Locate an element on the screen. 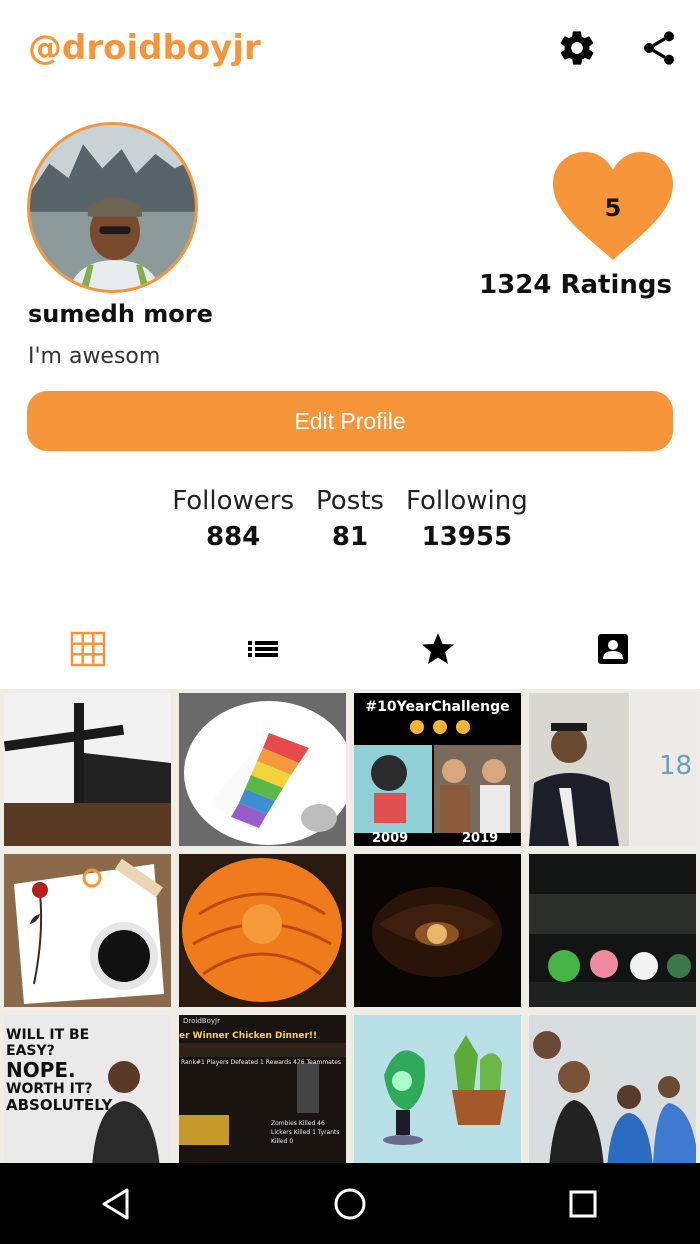 This screenshot has width=700, height=1244. tab-favorites is located at coordinates (437, 649).